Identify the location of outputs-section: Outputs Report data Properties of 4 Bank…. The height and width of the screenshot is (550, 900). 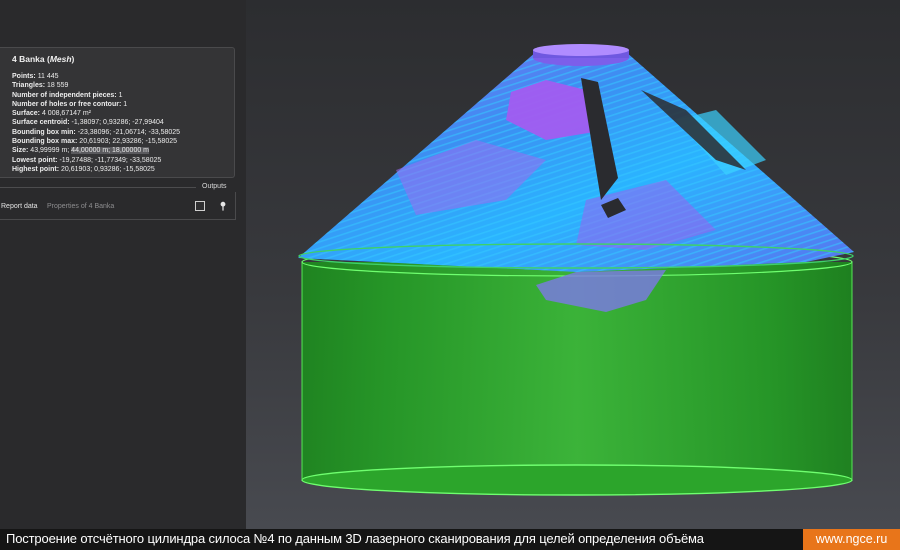
(118, 201).